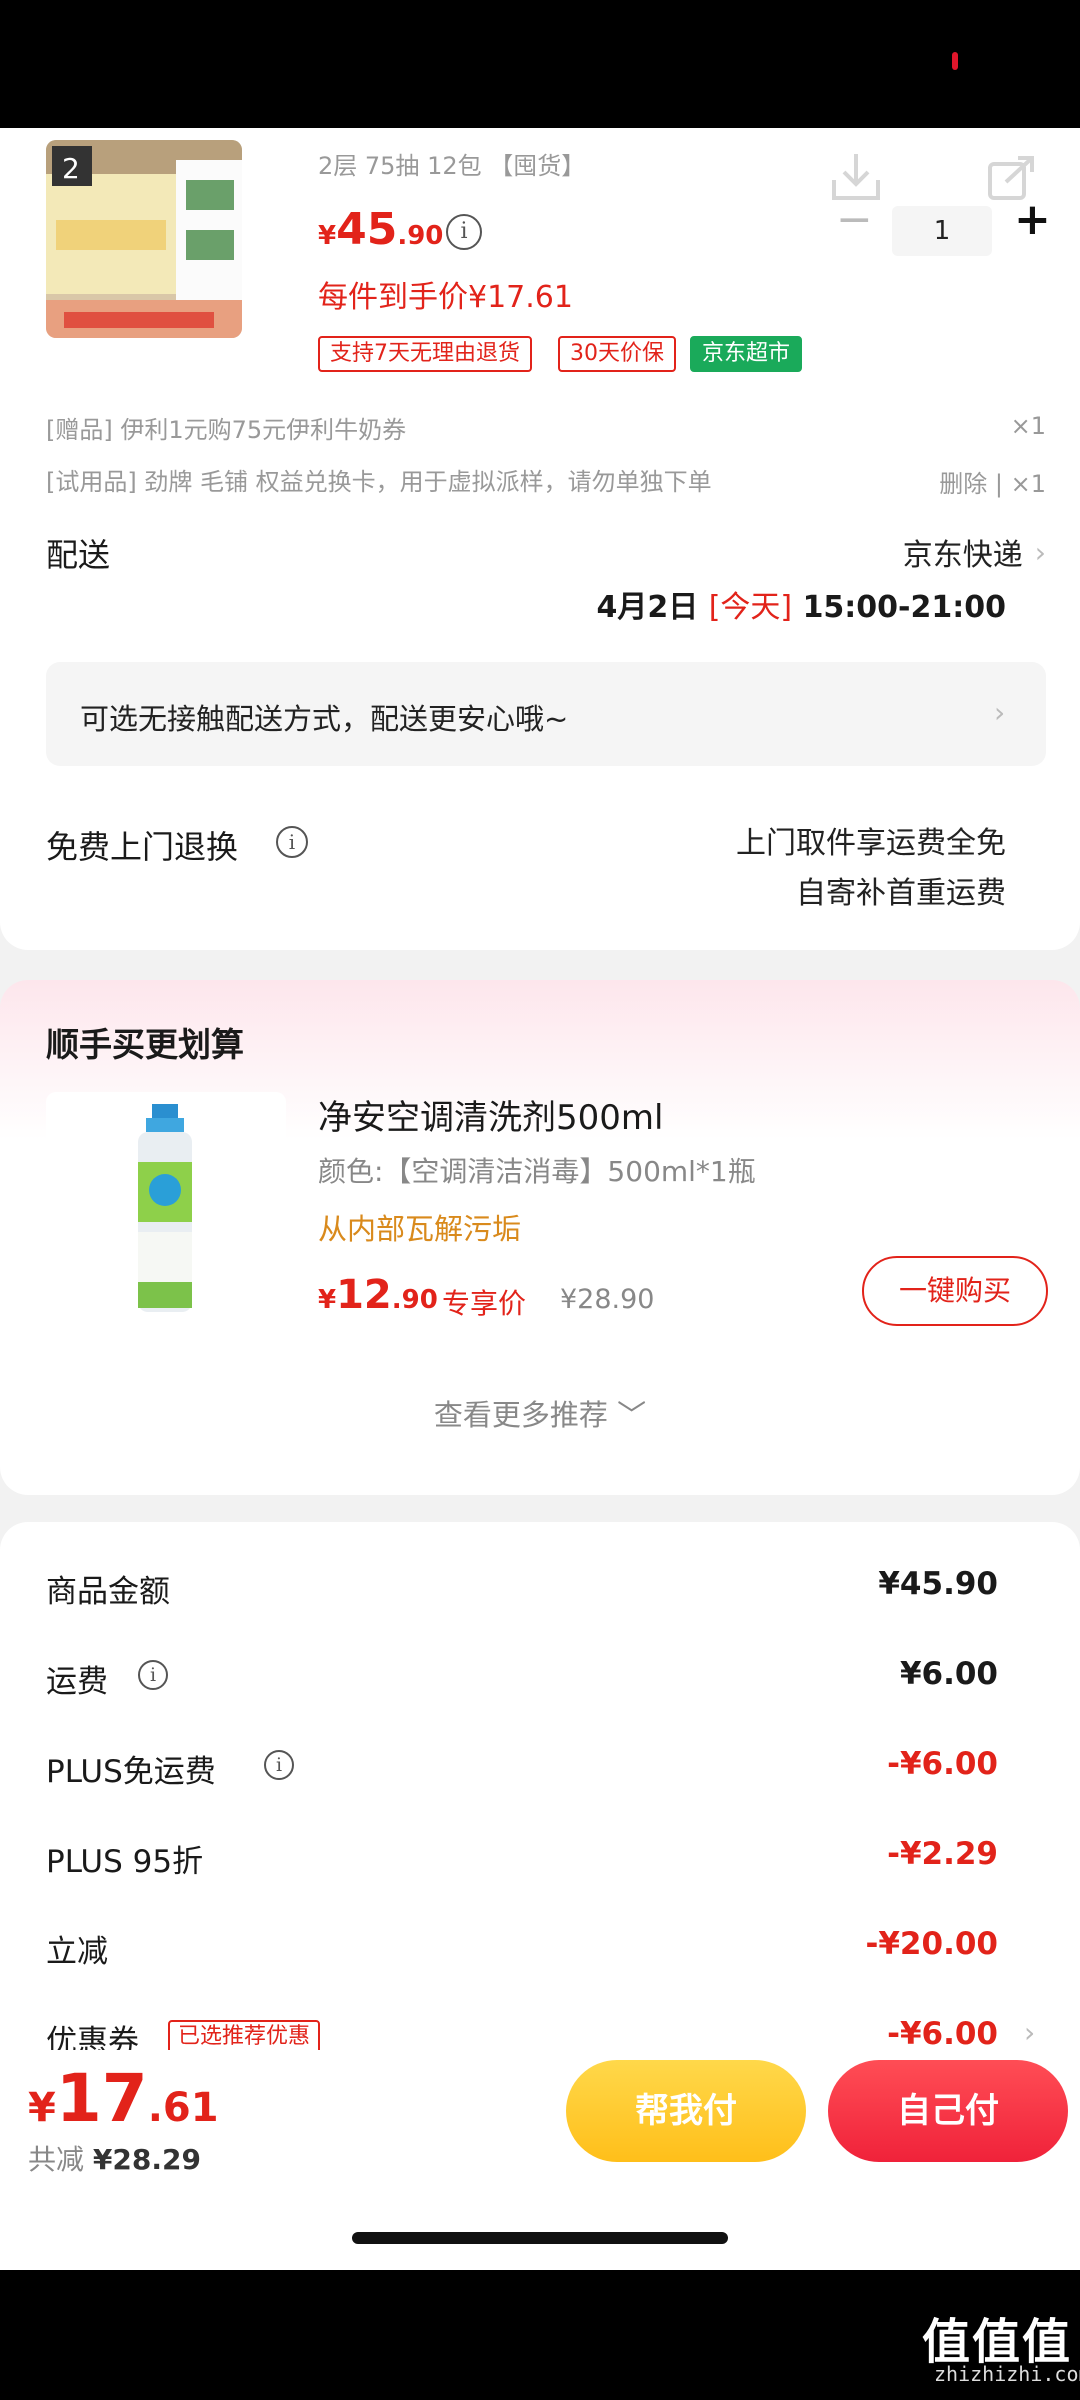 The width and height of the screenshot is (1080, 2400). I want to click on return-service-label: 免费上门退换, so click(142, 847).